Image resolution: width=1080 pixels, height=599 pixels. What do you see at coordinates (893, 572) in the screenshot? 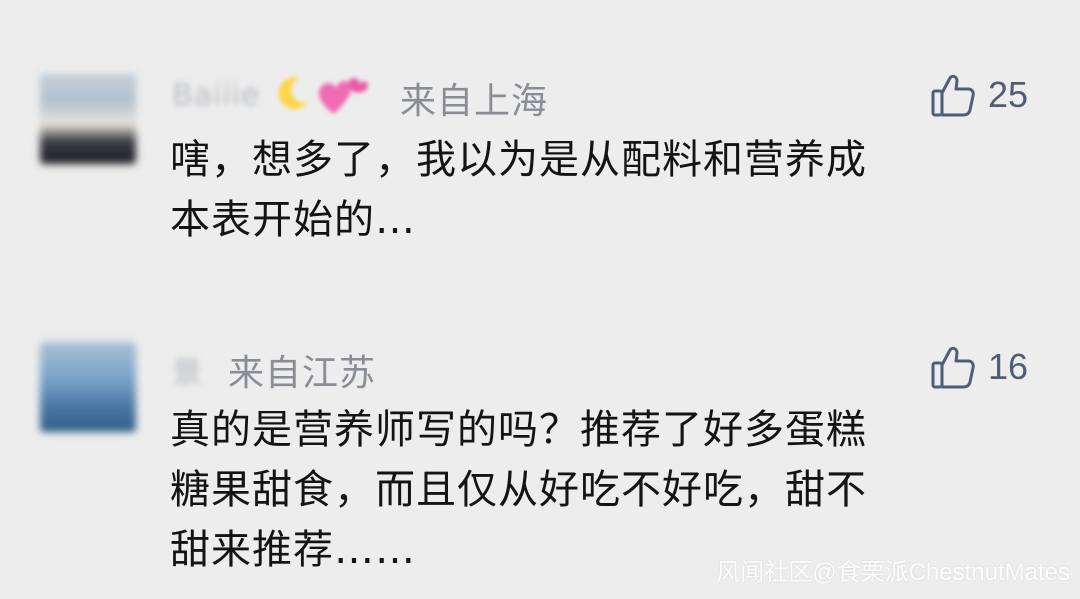
I see `watermark: 风闻社区@食栗派ChestnutMates` at bounding box center [893, 572].